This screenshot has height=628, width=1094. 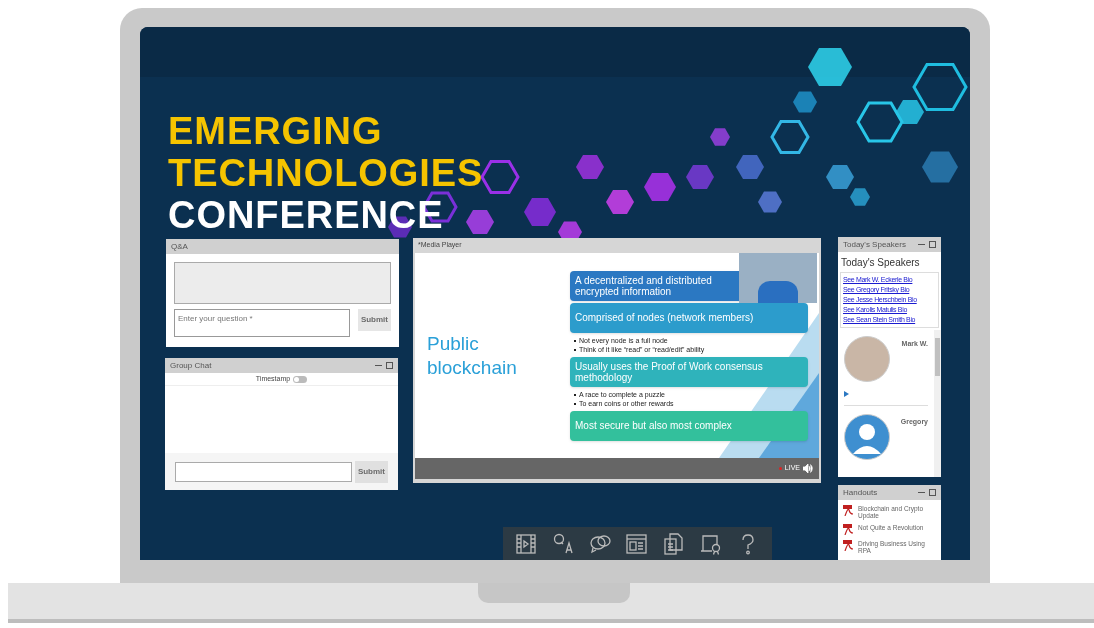 What do you see at coordinates (860, 492) in the screenshot?
I see `window-title: Handouts` at bounding box center [860, 492].